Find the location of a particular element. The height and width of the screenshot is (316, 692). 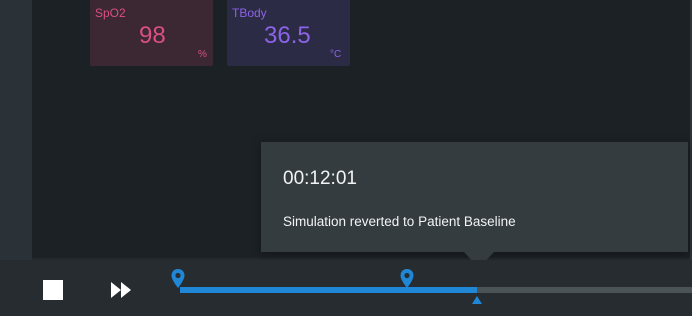

vital-label-spo2: SpO2 is located at coordinates (110, 13).